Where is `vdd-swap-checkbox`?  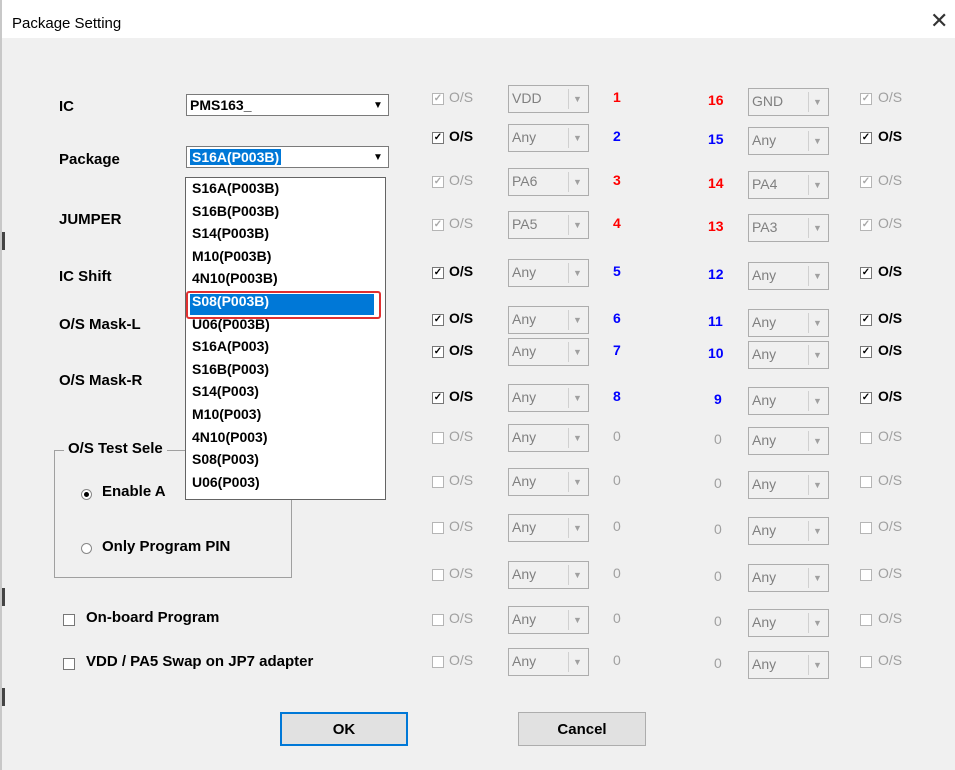 vdd-swap-checkbox is located at coordinates (69, 664).